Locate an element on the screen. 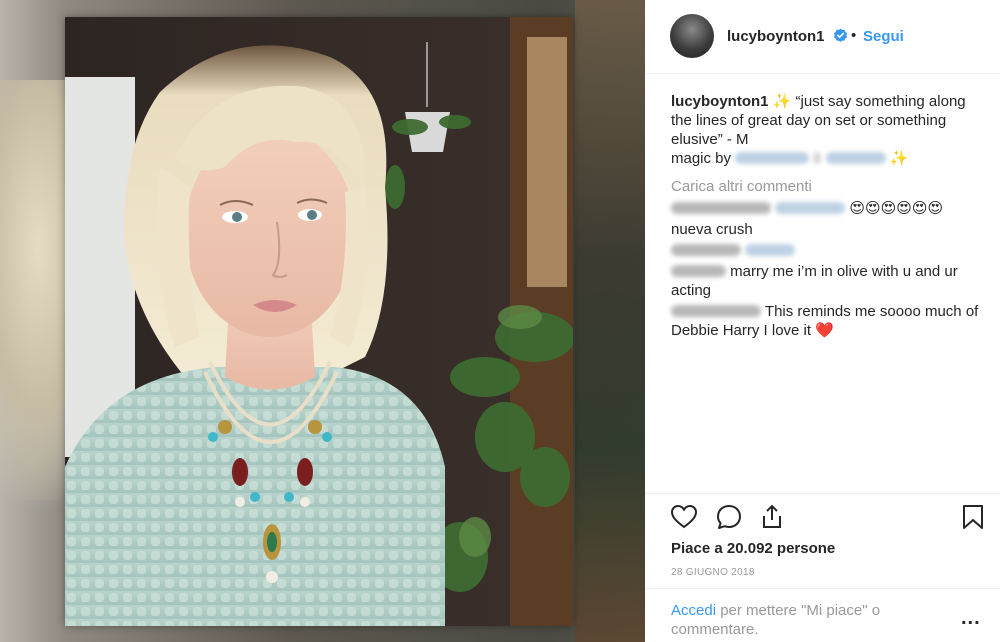 The image size is (1000, 642). heart-icon is located at coordinates (684, 517).